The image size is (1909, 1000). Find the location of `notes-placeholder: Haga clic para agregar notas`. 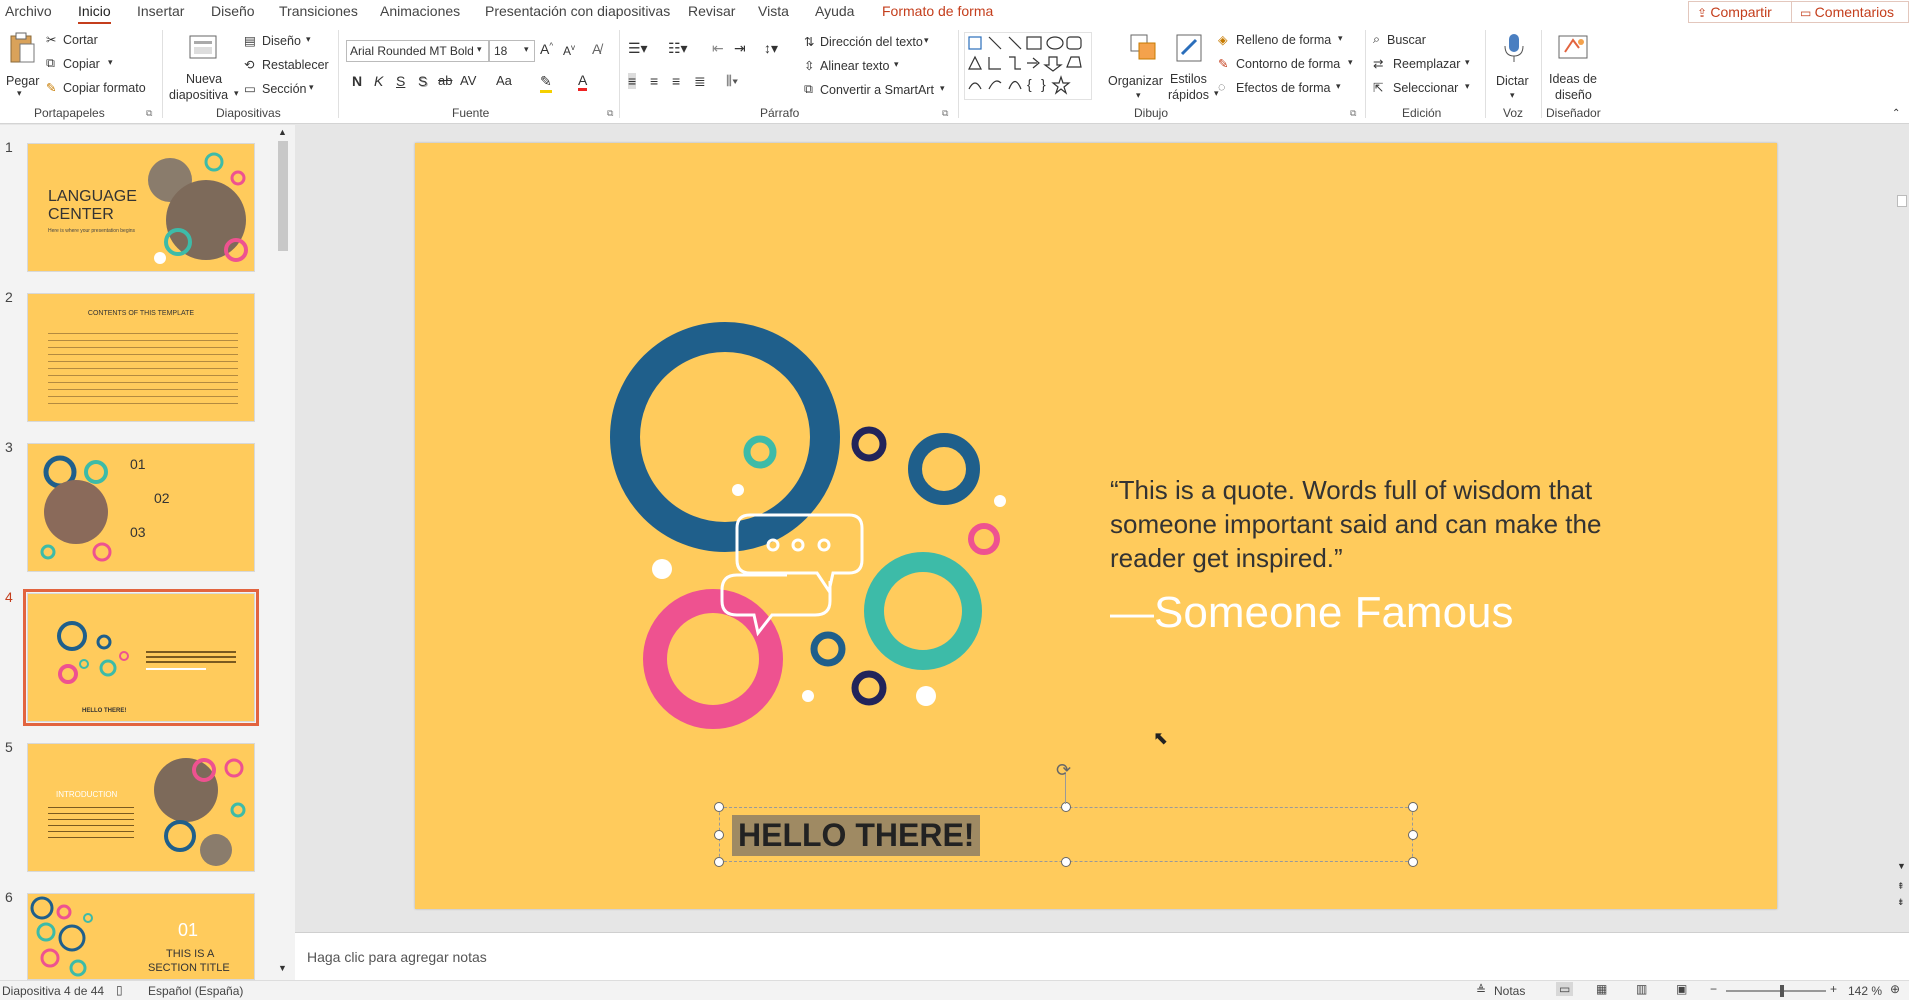

notes-placeholder: Haga clic para agregar notas is located at coordinates (397, 957).